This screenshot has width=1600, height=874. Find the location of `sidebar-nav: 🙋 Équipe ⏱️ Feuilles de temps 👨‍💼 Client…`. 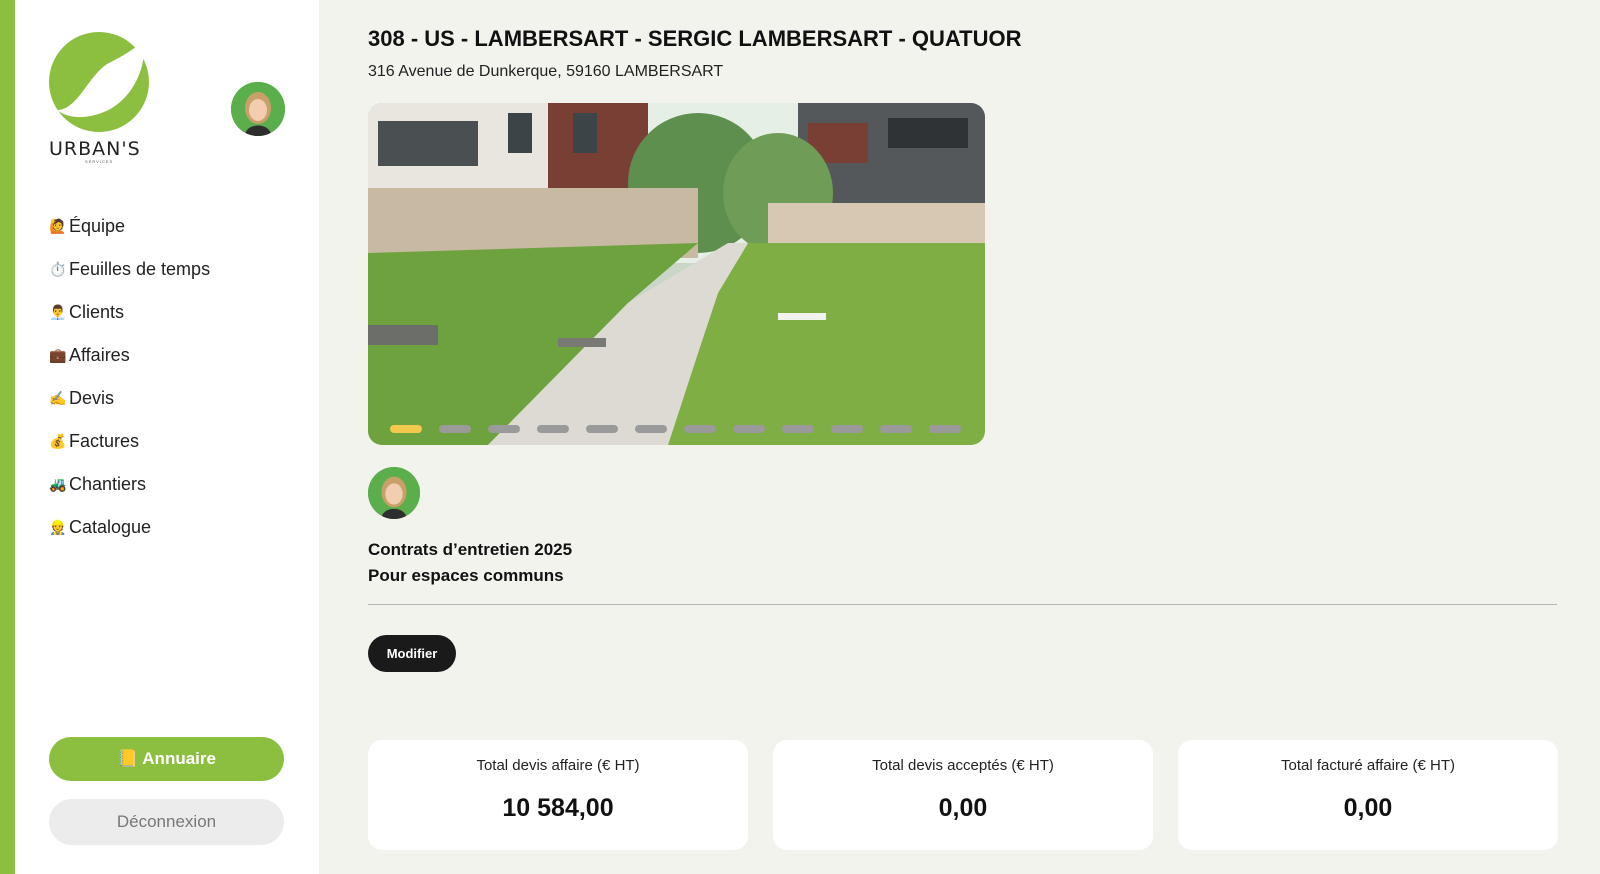

sidebar-nav: 🙋 Équipe ⏱️ Feuilles de temps 👨‍💼 Client… is located at coordinates (129, 377).